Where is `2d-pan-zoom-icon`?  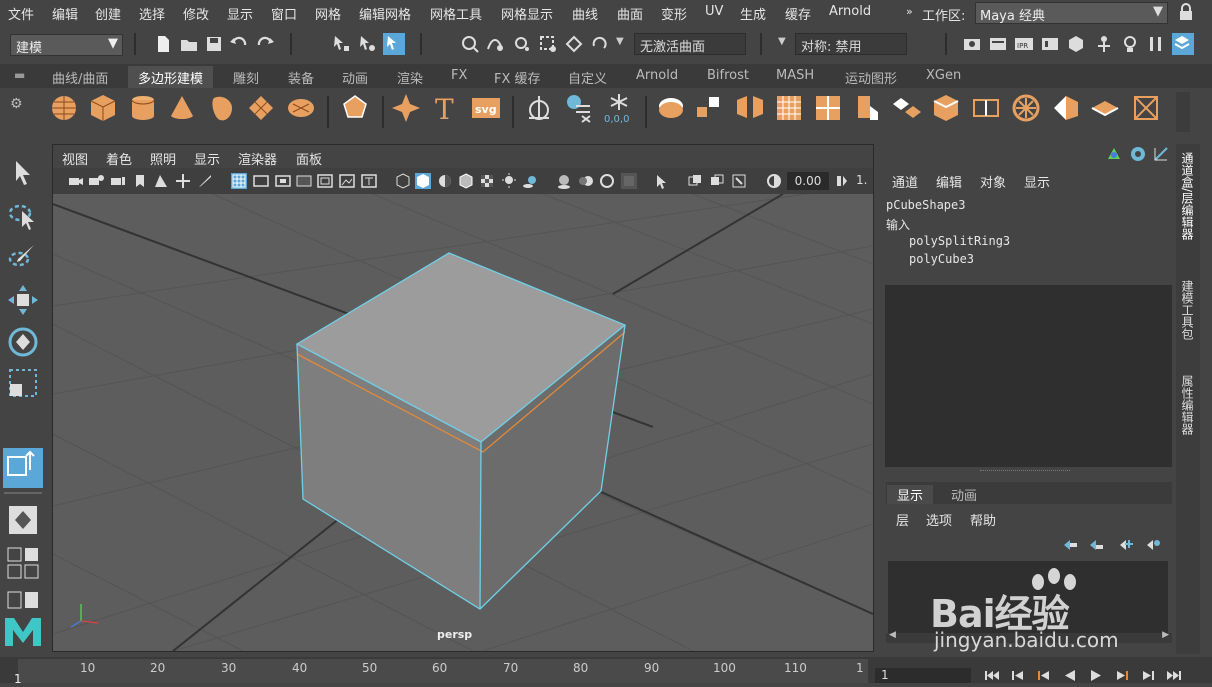
2d-pan-zoom-icon is located at coordinates (183, 181).